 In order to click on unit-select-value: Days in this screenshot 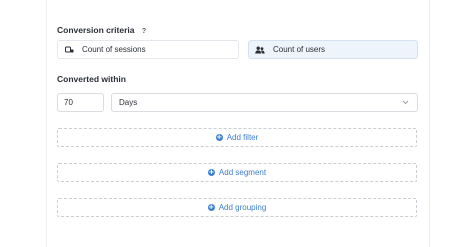, I will do `click(128, 102)`.